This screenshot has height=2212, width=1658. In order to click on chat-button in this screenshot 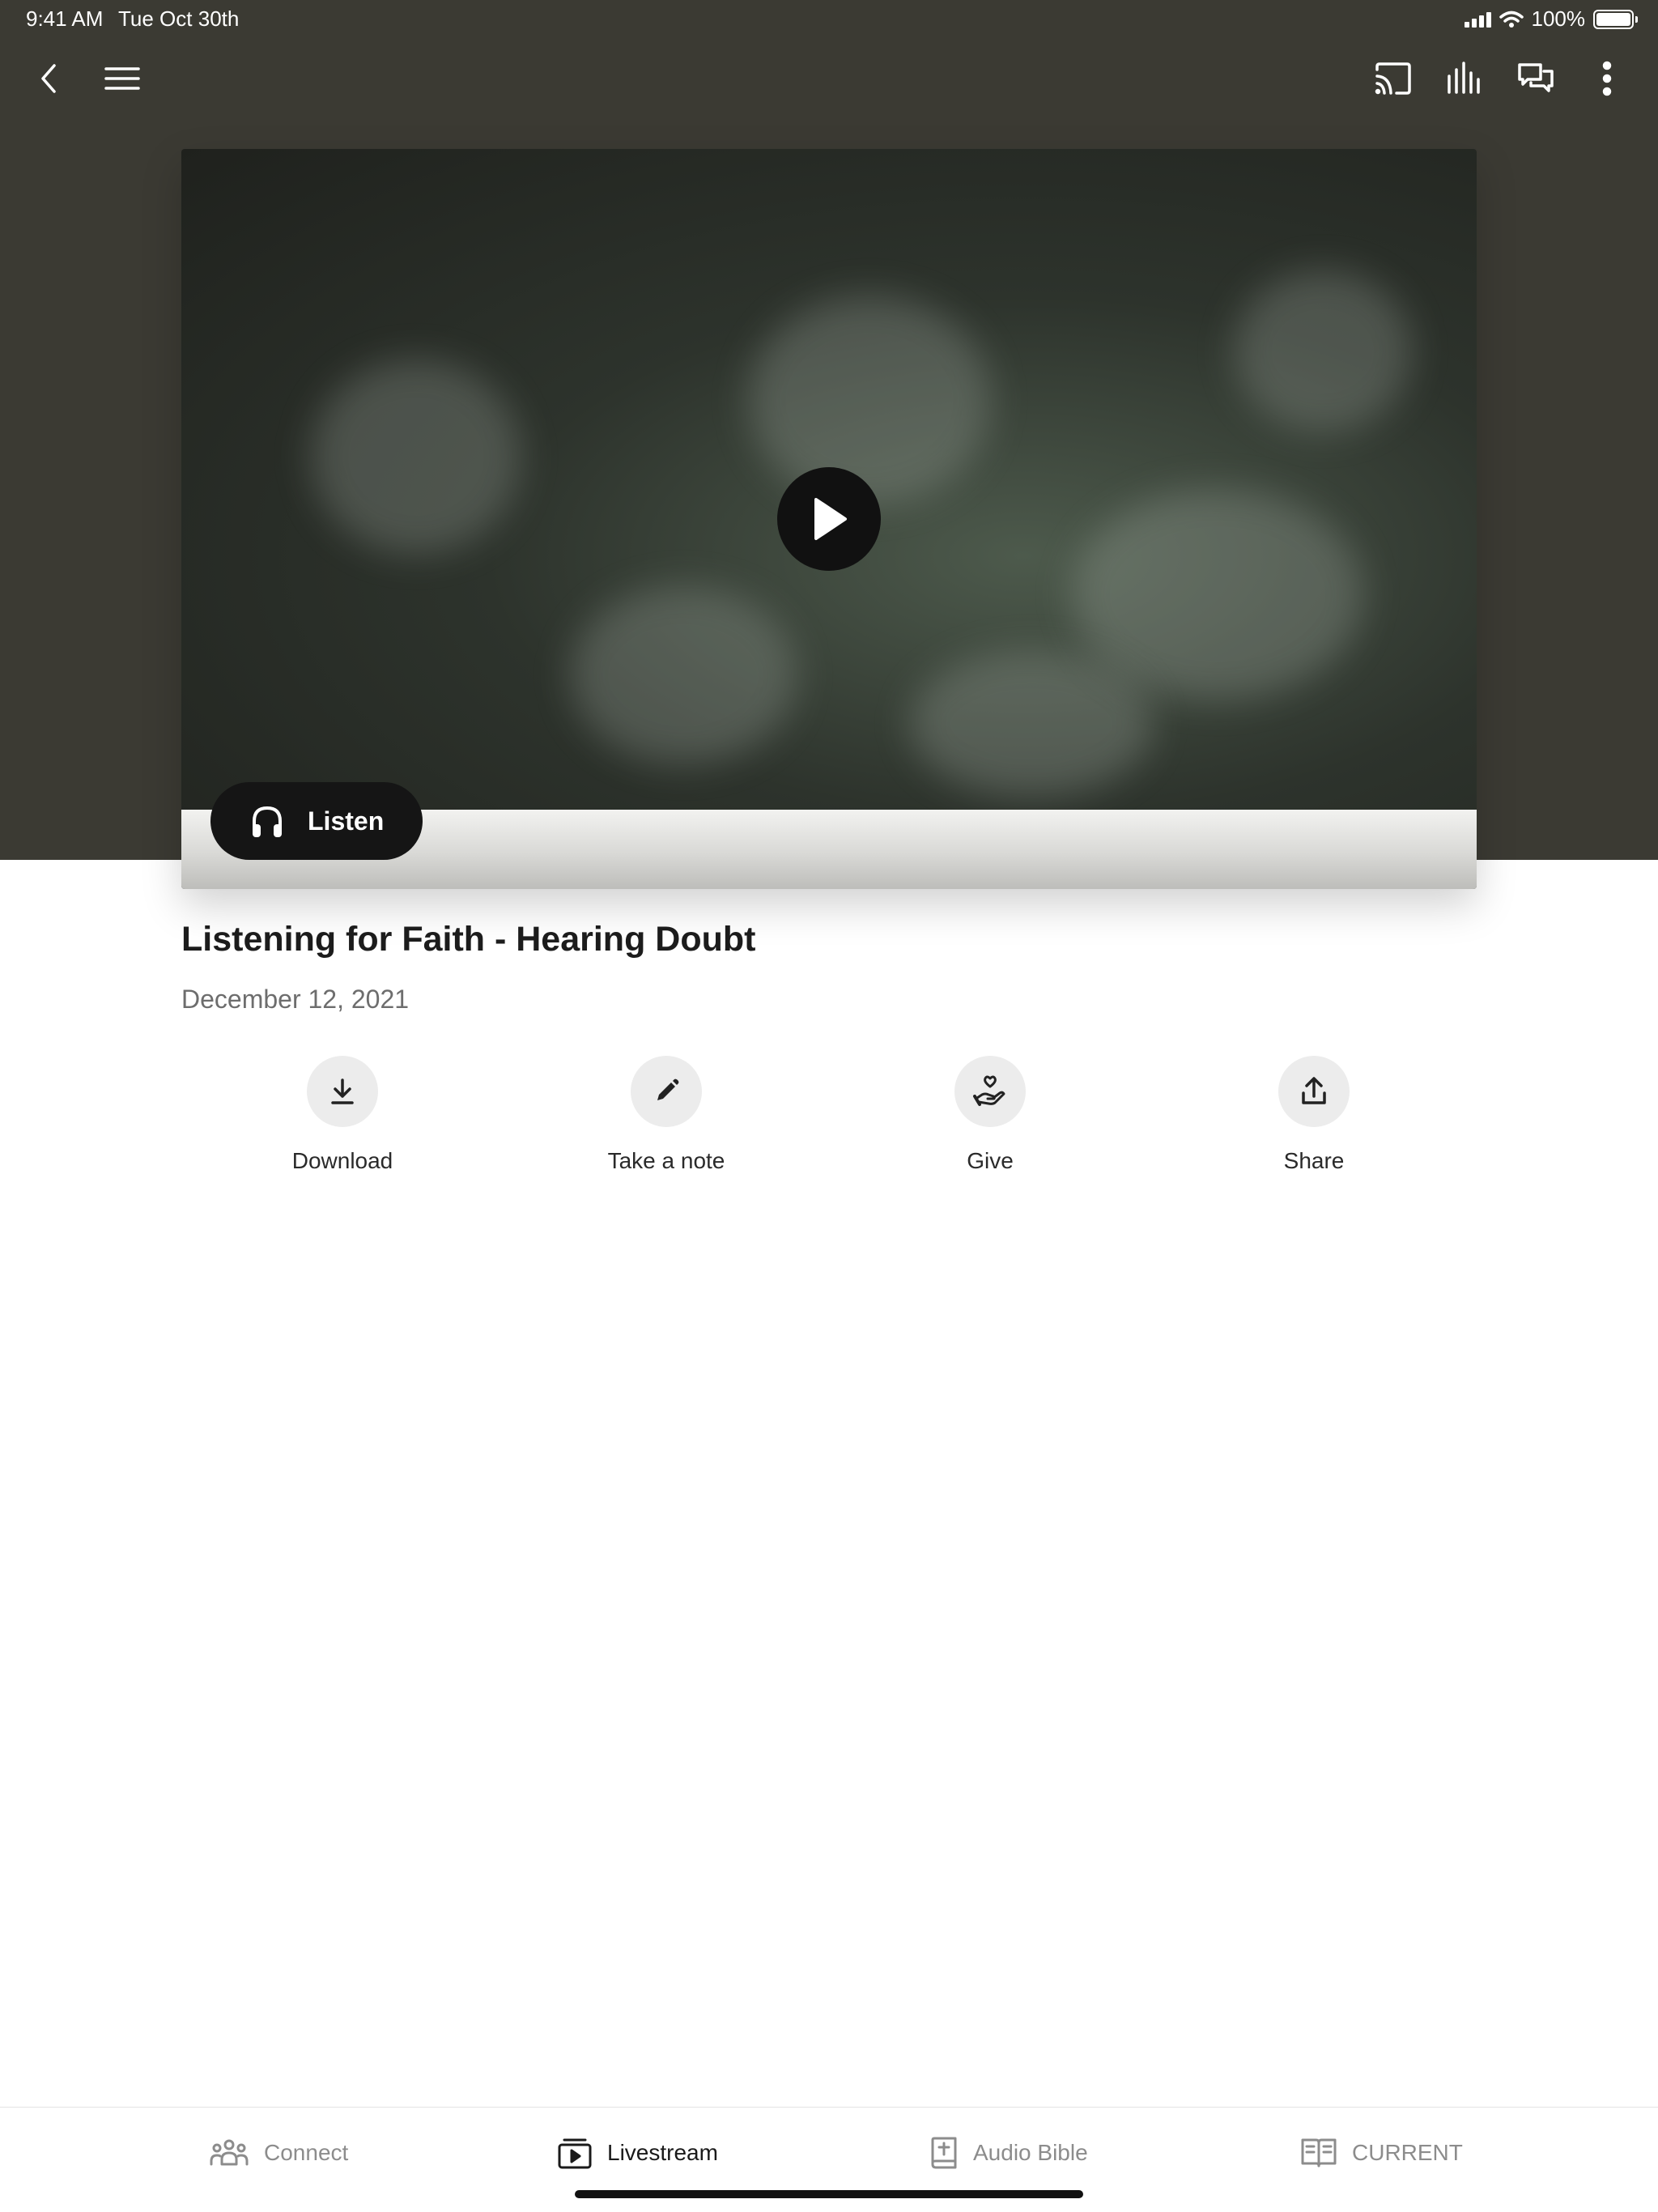, I will do `click(1536, 78)`.